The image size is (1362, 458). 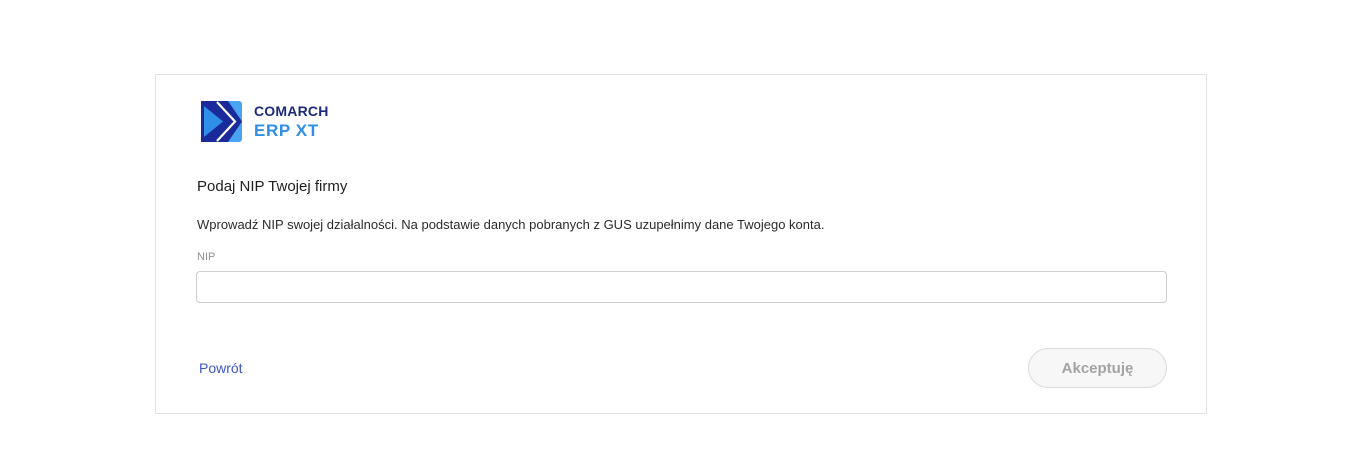 I want to click on accept-button: Akceptuję, so click(x=1097, y=368).